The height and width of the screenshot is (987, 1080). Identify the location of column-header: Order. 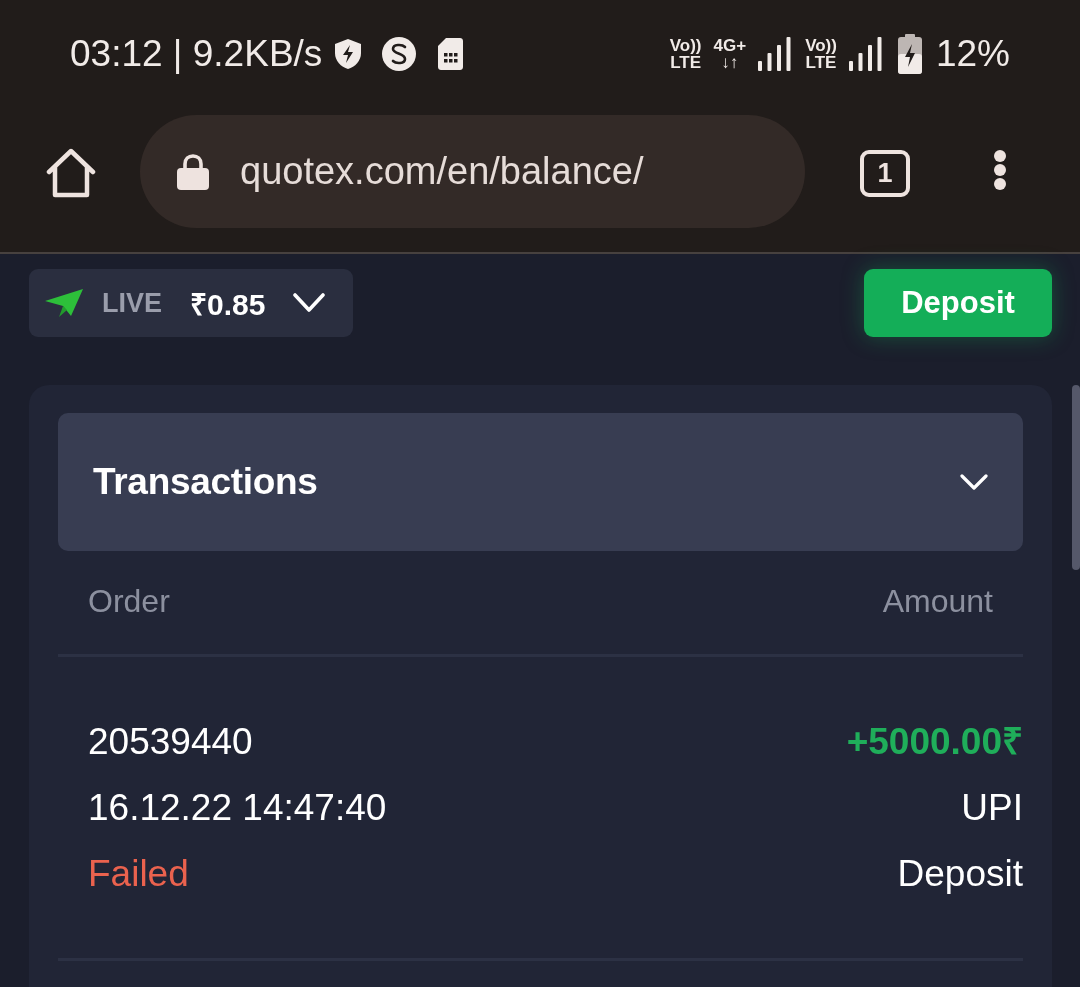
(129, 601).